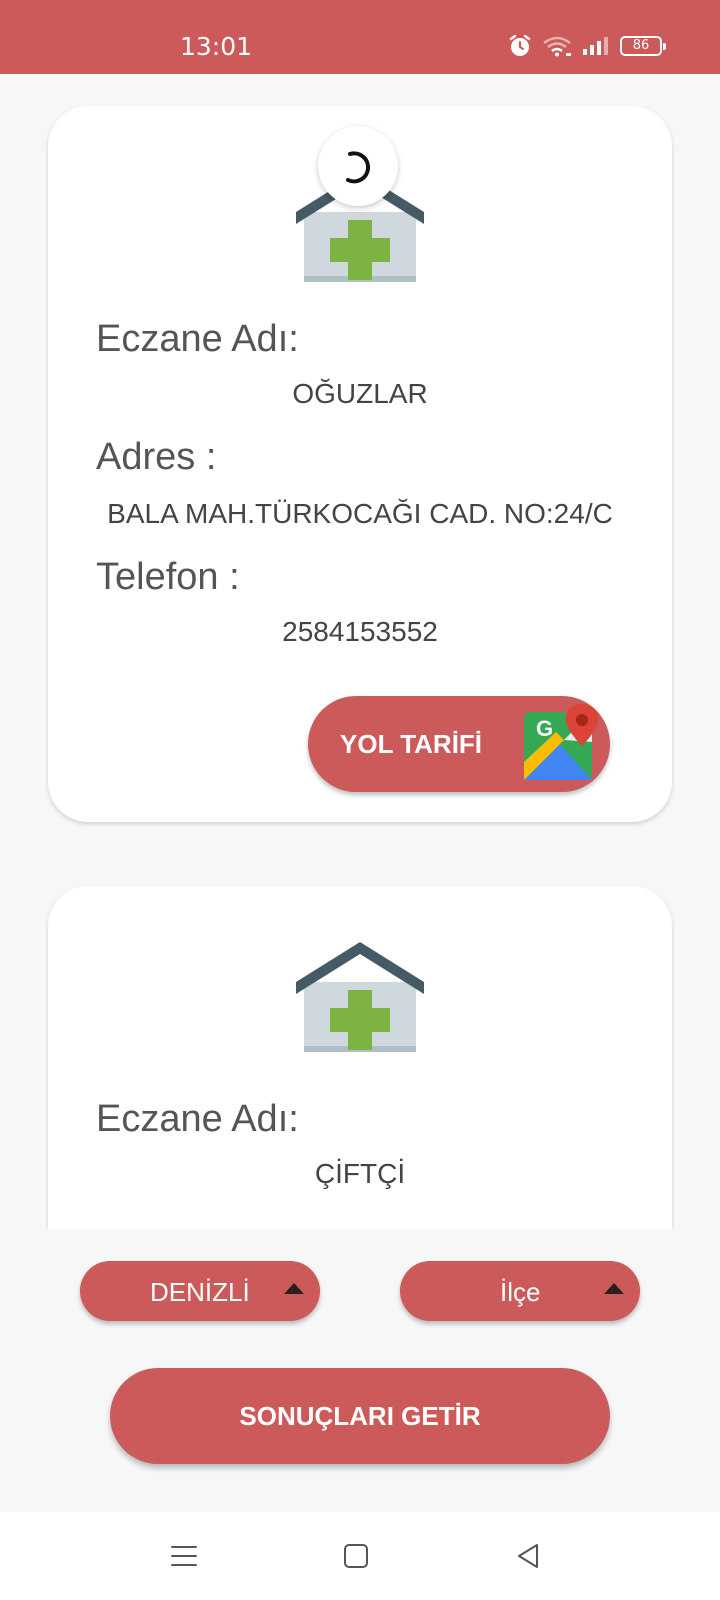  What do you see at coordinates (360, 997) in the screenshot?
I see `pharmacy-icon` at bounding box center [360, 997].